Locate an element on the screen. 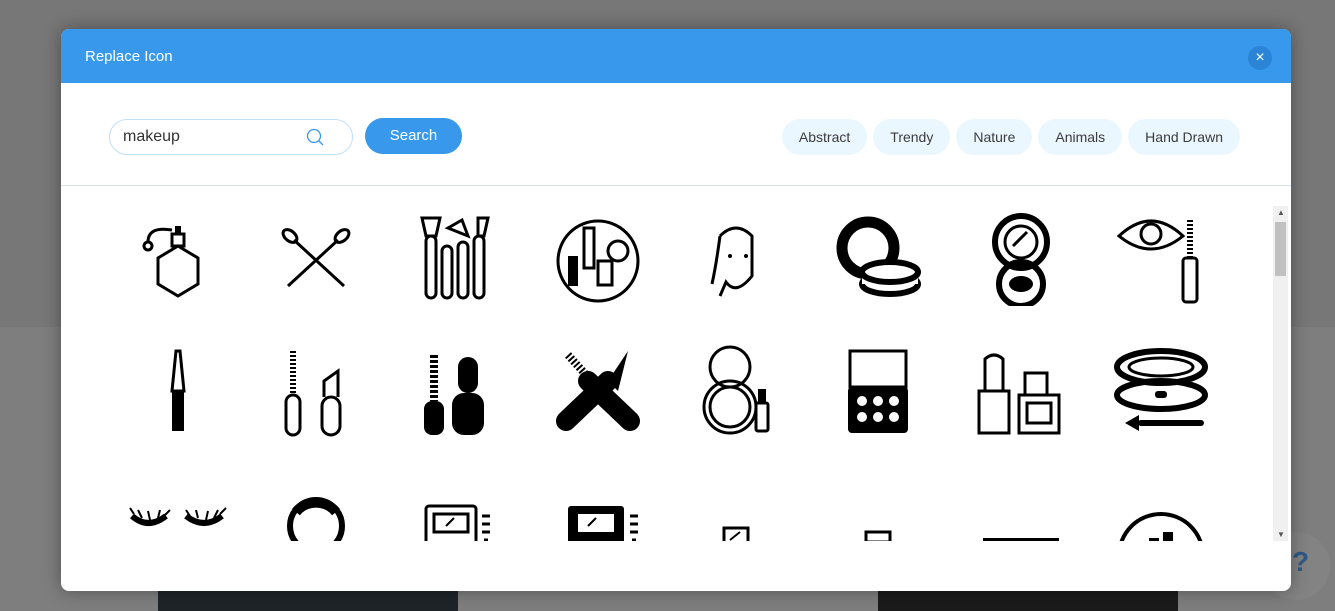 Image resolution: width=1335 pixels, height=611 pixels. icon-option-compact-lipstick is located at coordinates (736, 391).